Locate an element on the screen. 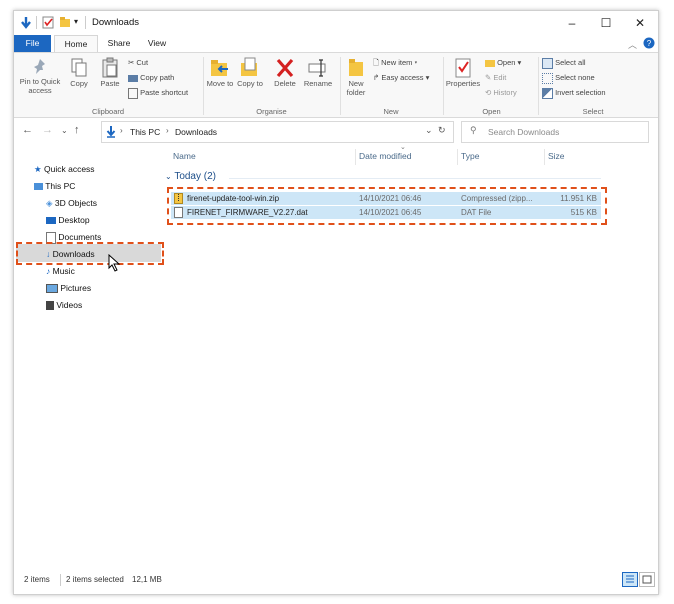  nav-label: Music is located at coordinates (63, 271).